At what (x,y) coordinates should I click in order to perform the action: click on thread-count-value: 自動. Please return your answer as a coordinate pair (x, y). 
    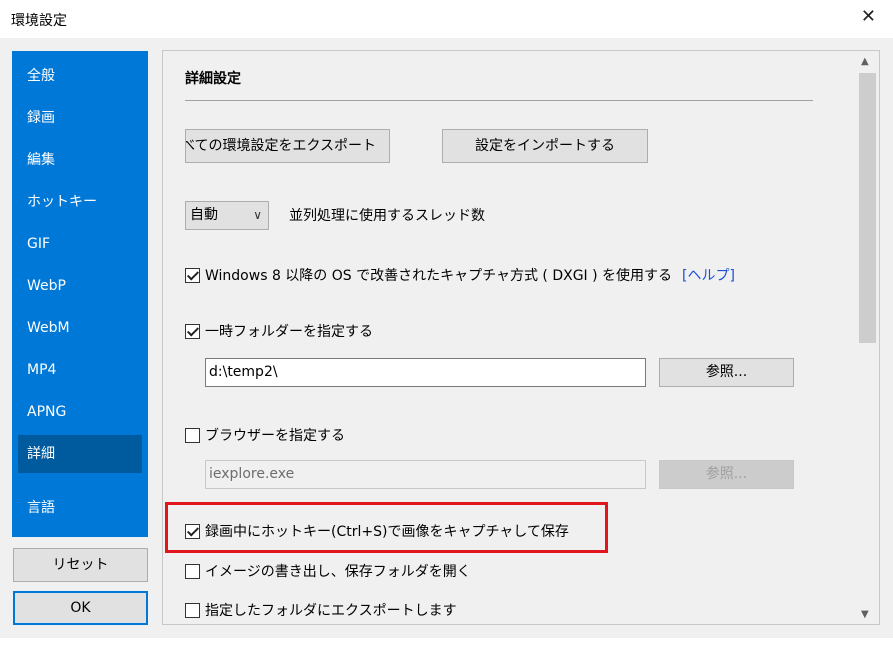
    Looking at the image, I should click on (204, 215).